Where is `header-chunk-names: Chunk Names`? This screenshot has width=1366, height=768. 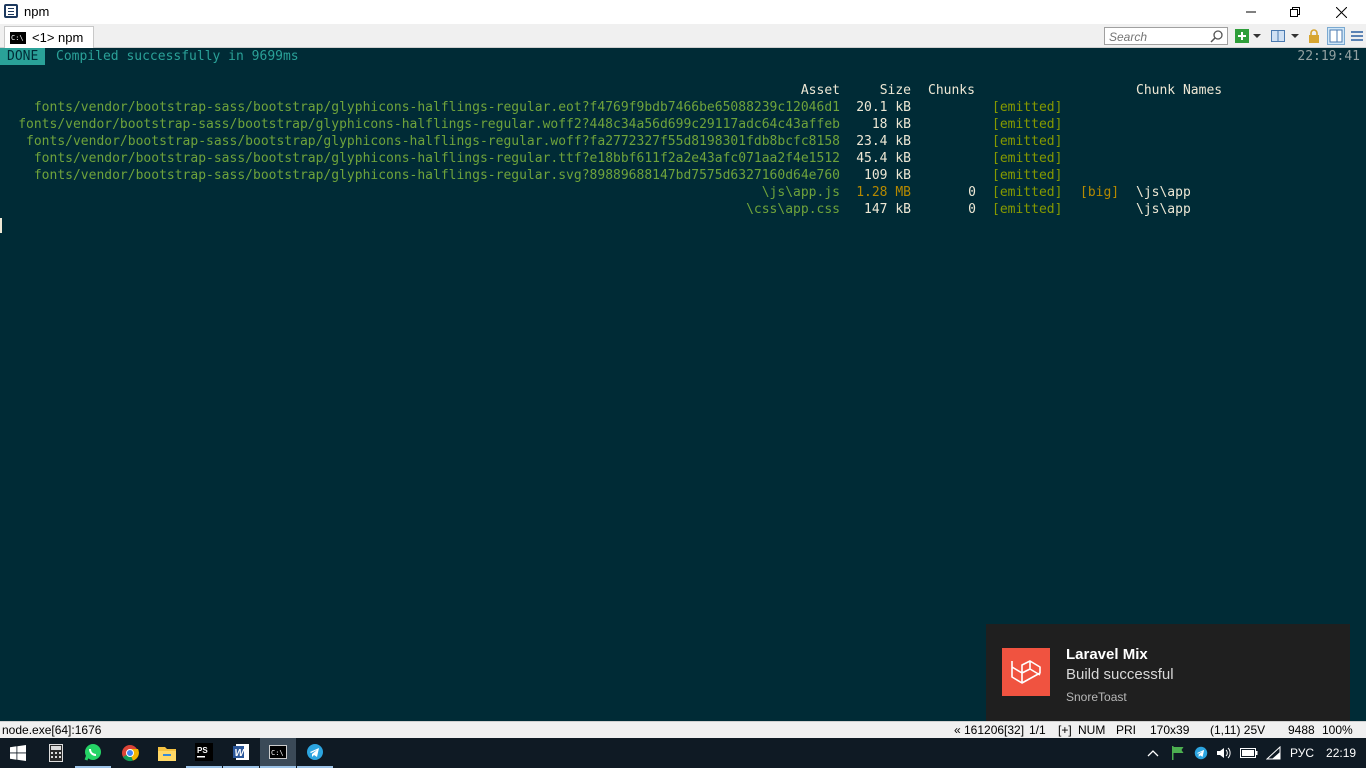
header-chunk-names: Chunk Names is located at coordinates (1179, 90).